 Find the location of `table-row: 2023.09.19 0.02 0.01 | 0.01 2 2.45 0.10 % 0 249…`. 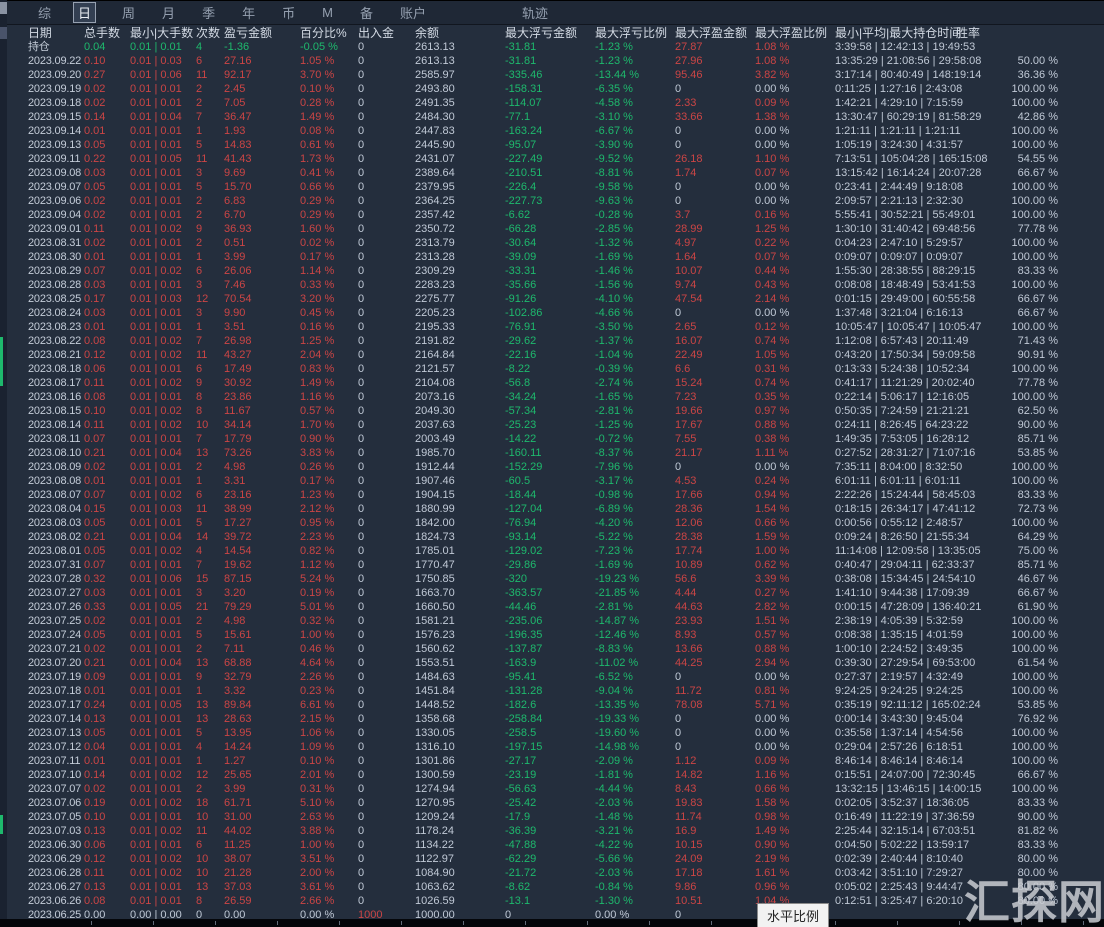

table-row: 2023.09.19 0.02 0.01 | 0.01 2 2.45 0.10 % 0 249… is located at coordinates (555, 89).